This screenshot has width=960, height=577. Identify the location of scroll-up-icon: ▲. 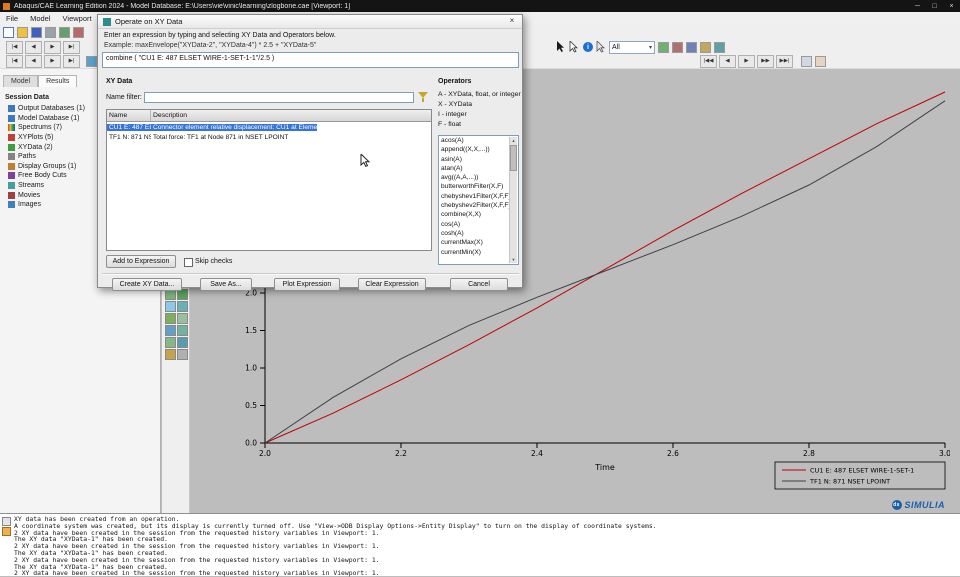
(513, 140).